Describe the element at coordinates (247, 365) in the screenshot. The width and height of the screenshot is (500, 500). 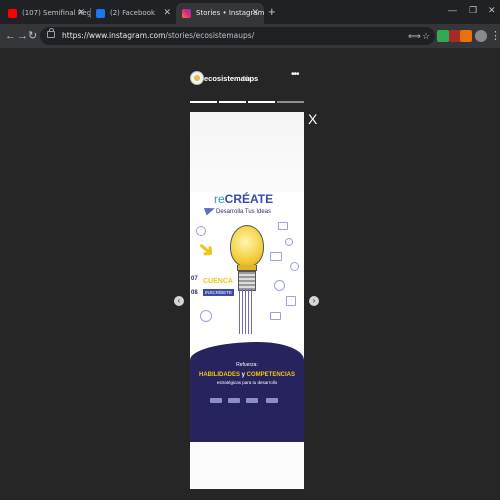
I see `poster-tagline: Refuerza:` at that location.